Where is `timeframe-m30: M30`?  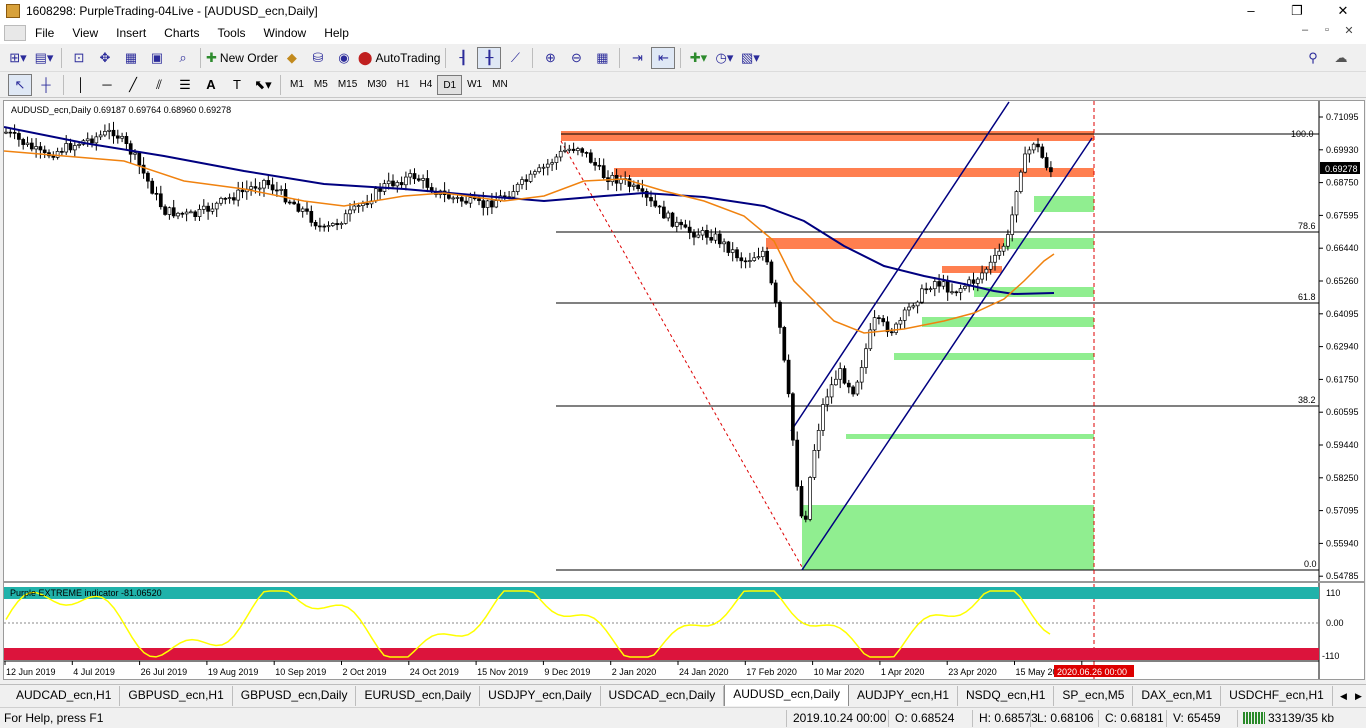 timeframe-m30: M30 is located at coordinates (376, 85).